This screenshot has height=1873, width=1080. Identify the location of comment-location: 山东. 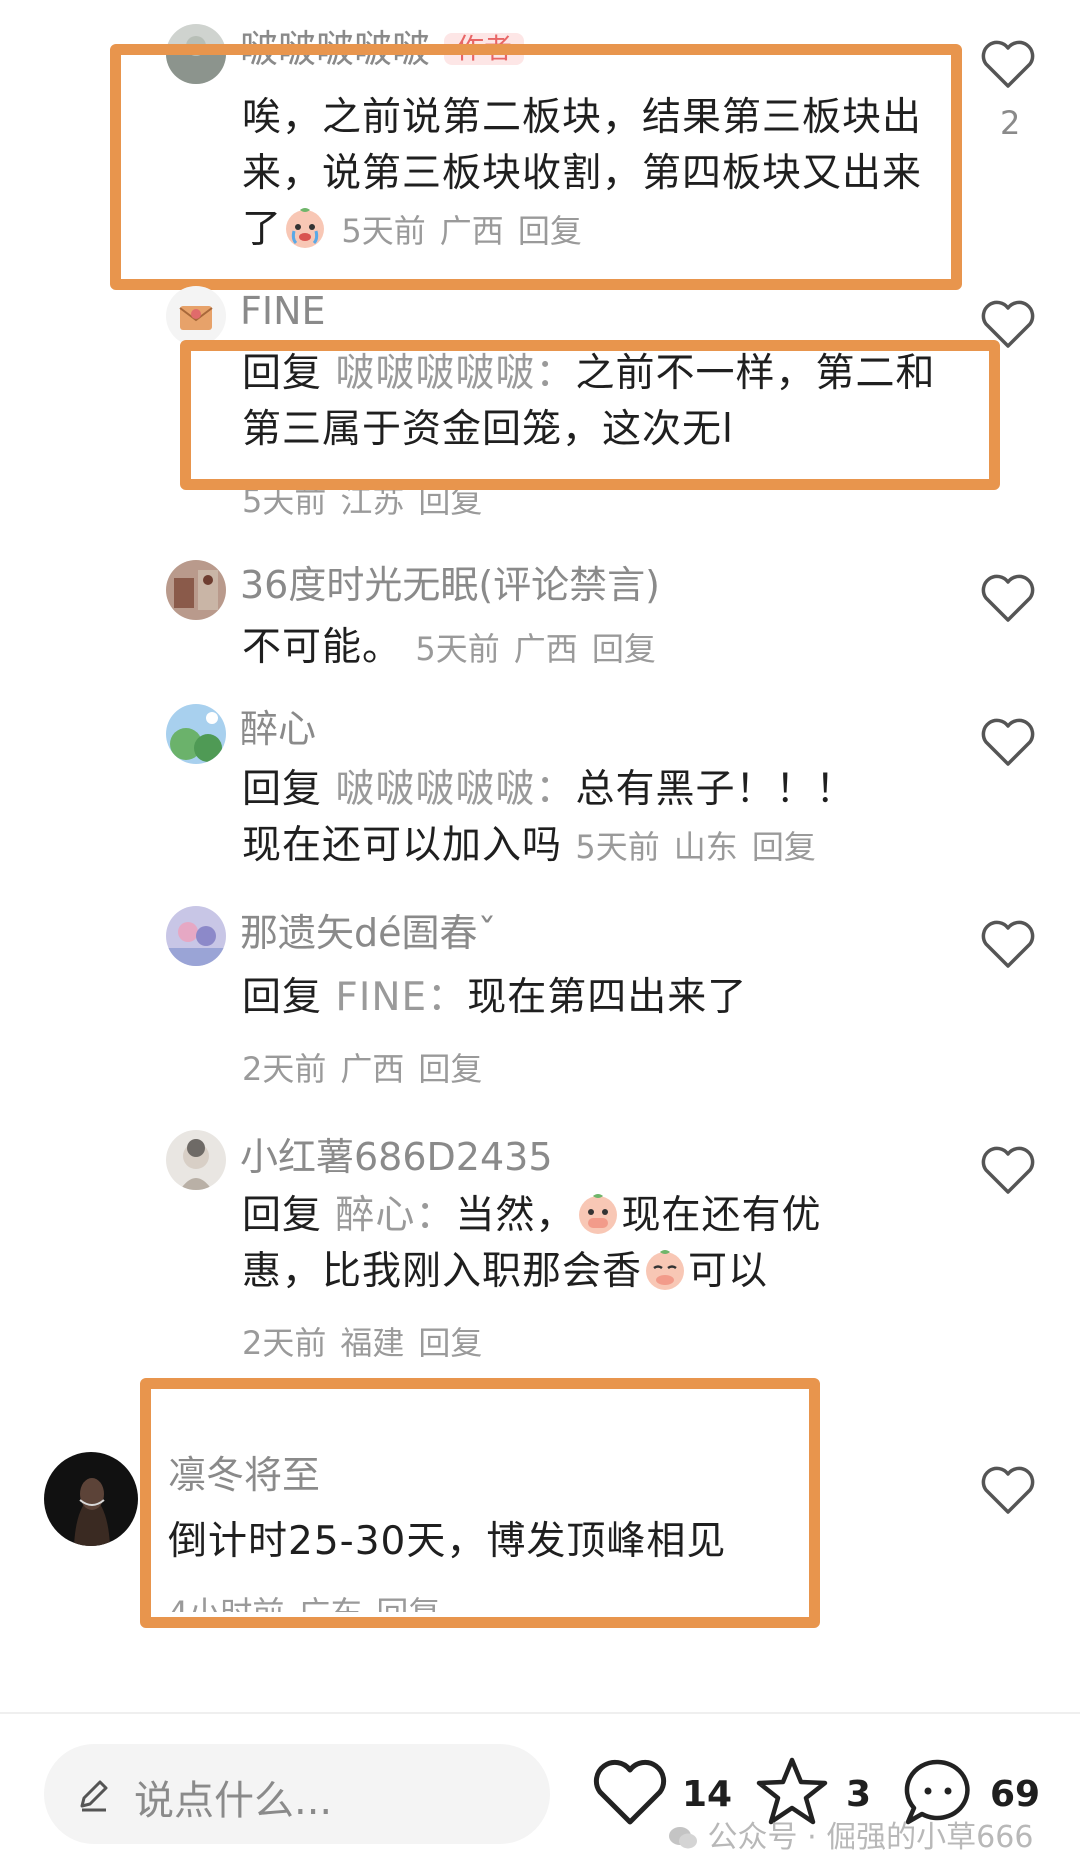
(705, 847).